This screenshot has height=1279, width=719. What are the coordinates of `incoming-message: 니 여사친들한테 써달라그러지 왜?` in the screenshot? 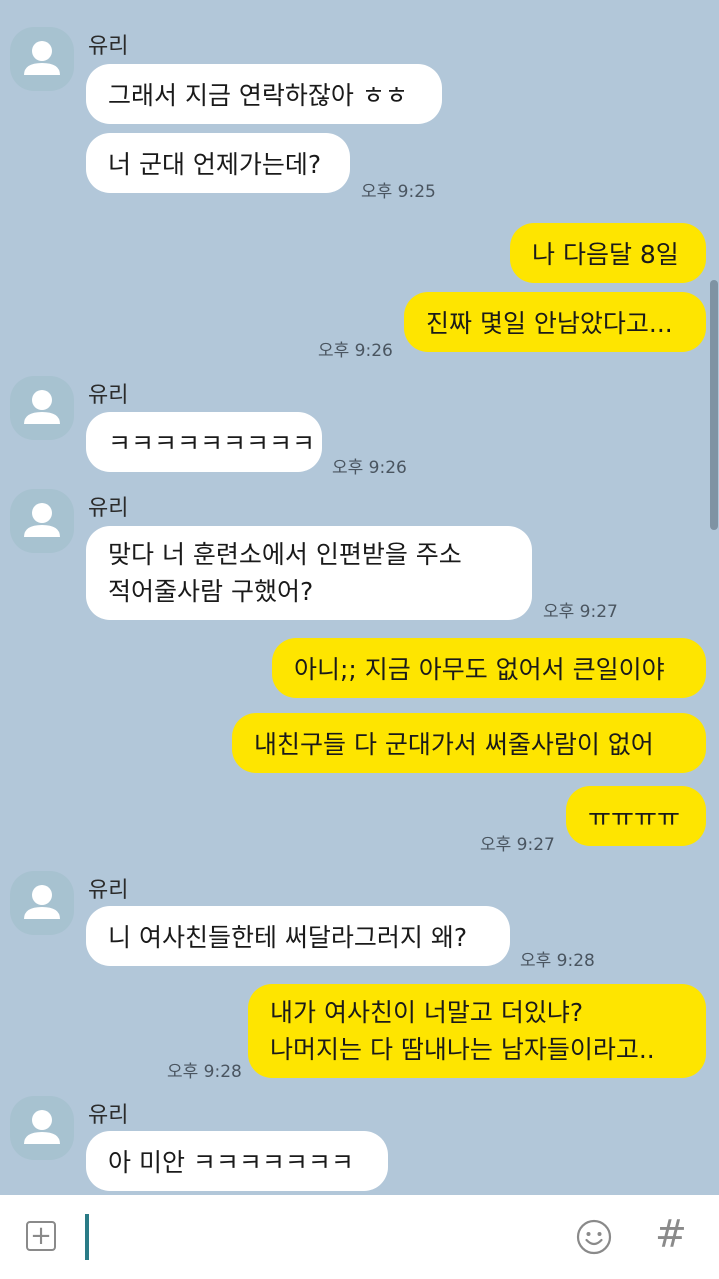 It's located at (298, 936).